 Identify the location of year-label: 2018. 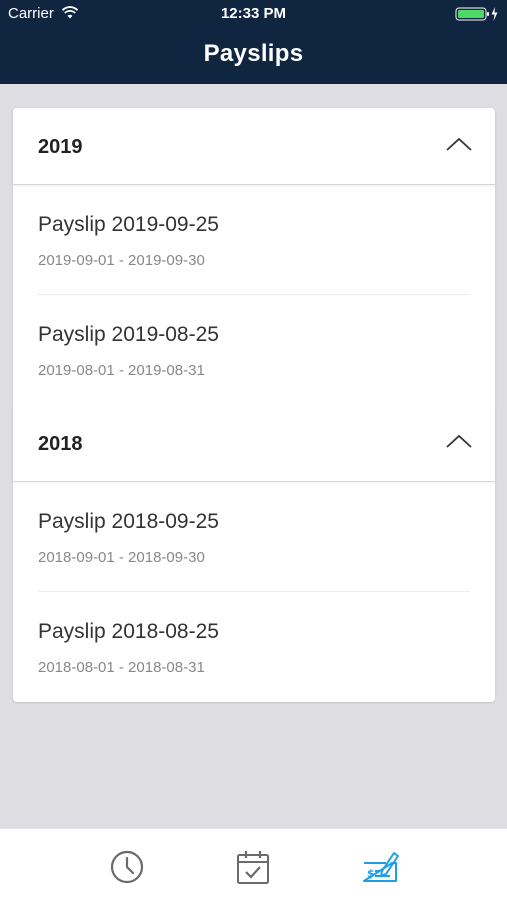
(60, 444).